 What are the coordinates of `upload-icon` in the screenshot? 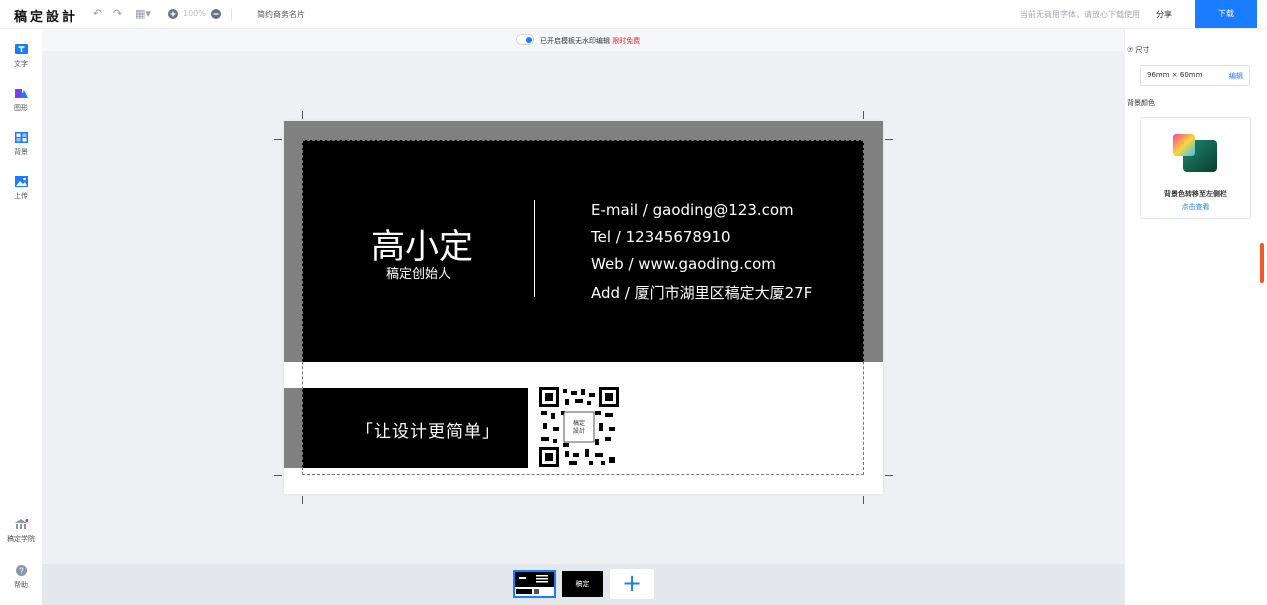 It's located at (21, 181).